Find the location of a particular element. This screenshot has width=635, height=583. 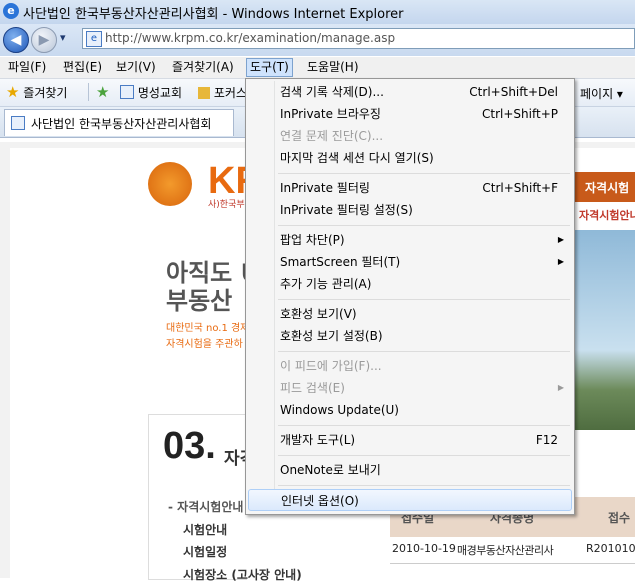

right-subtitle: 자격시험안내 is located at coordinates (607, 215).